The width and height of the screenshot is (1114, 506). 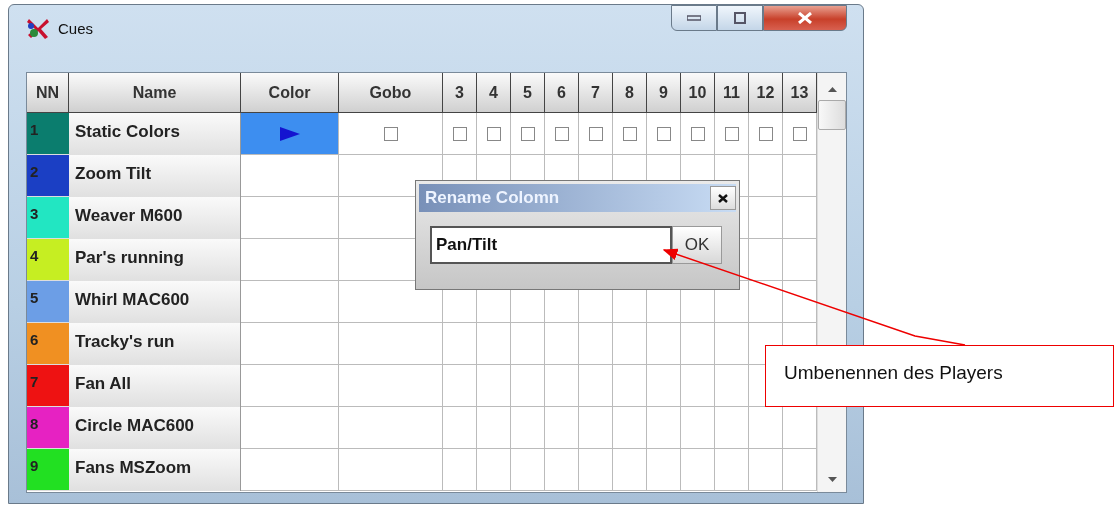 I want to click on play-icon, so click(x=289, y=133).